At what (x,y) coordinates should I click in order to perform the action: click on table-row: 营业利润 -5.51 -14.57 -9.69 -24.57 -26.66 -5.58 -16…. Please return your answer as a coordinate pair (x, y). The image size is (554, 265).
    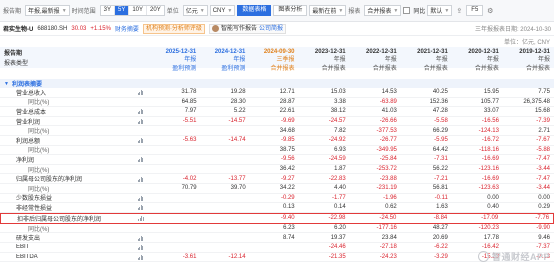
    Looking at the image, I should click on (277, 122).